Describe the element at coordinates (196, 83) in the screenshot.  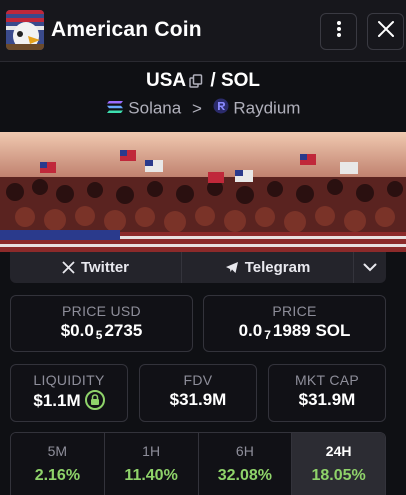
I see `copy-icon` at that location.